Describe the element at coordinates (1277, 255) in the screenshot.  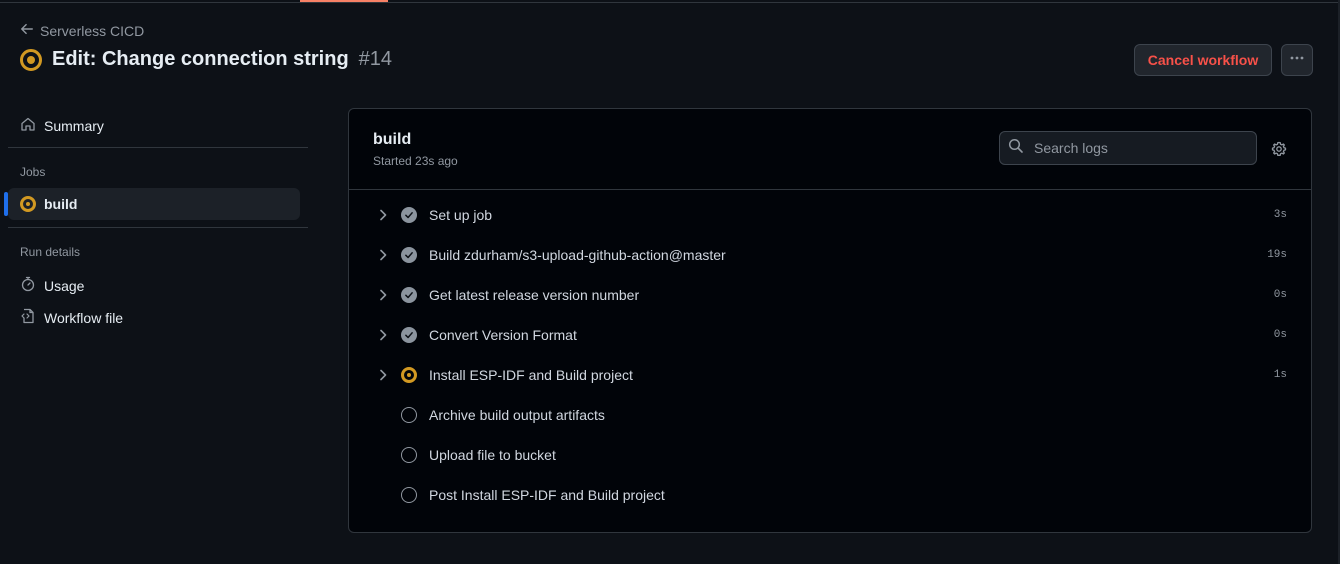
I see `step-duration: 19s` at that location.